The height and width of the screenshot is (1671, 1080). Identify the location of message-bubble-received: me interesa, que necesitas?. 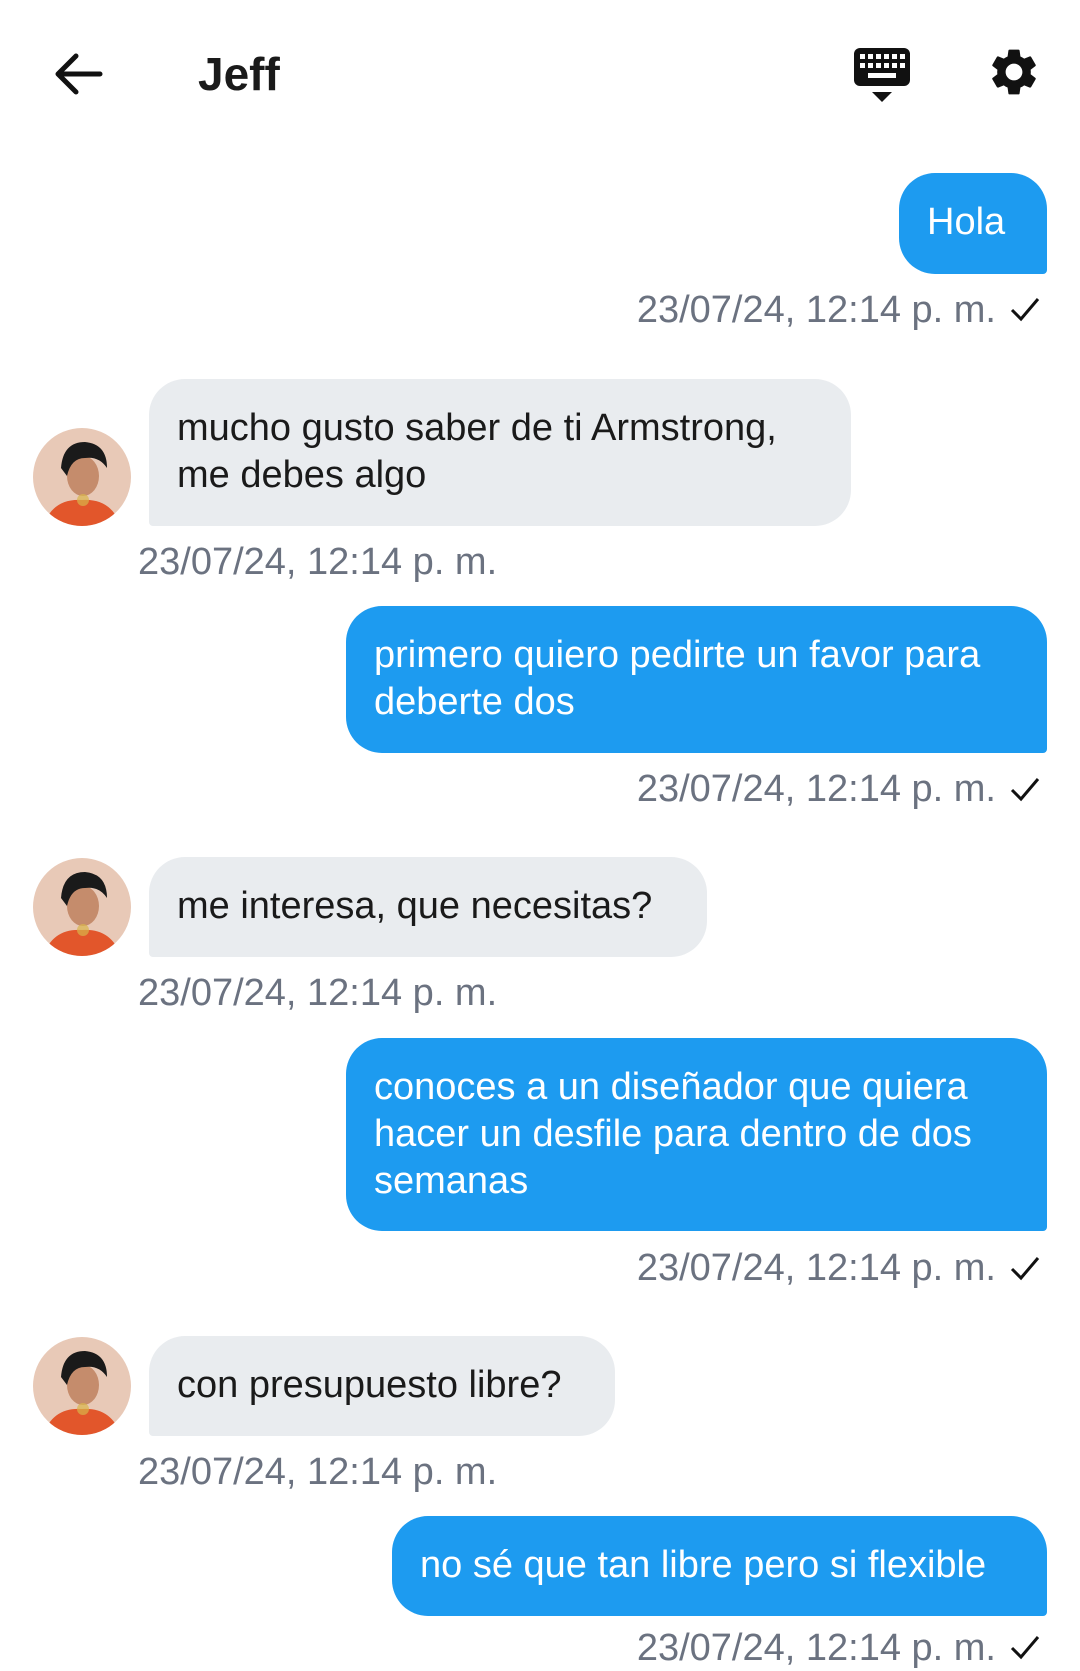
(428, 907).